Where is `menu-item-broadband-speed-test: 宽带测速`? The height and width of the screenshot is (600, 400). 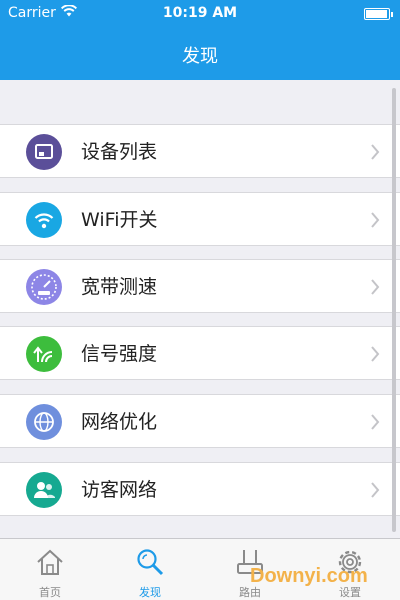 menu-item-broadband-speed-test: 宽带测速 is located at coordinates (200, 286).